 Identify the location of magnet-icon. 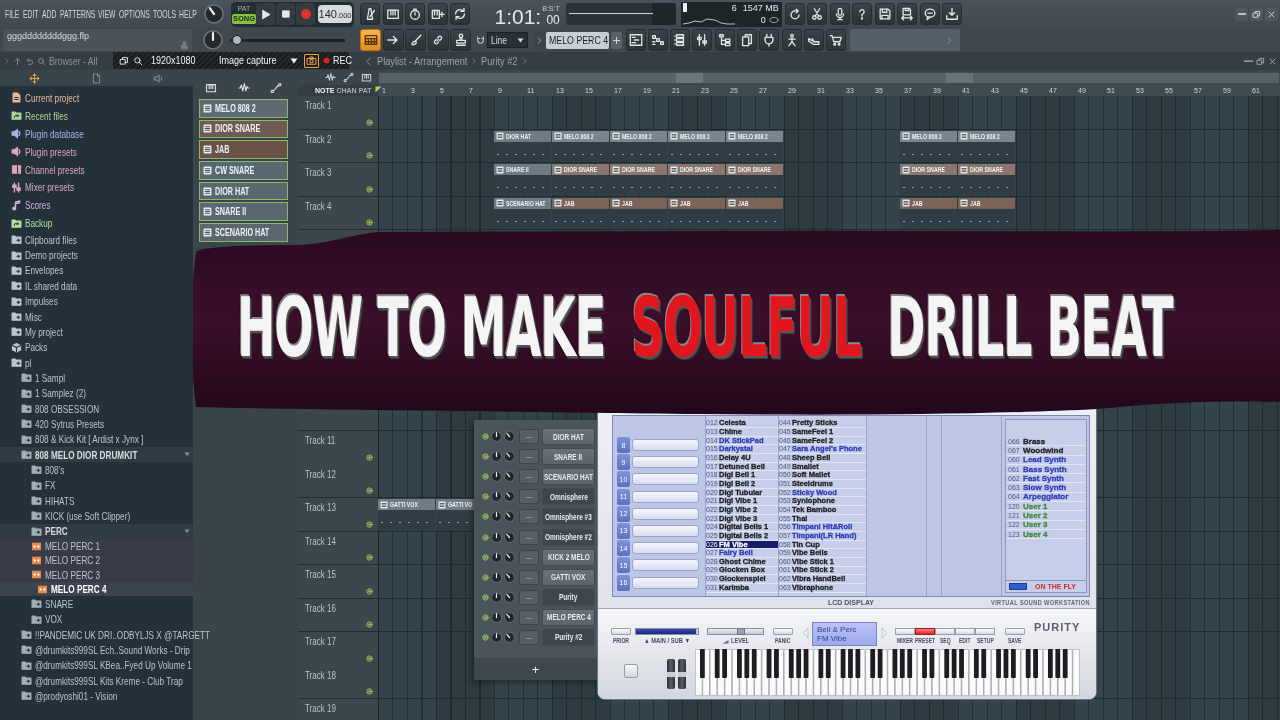
(480, 40).